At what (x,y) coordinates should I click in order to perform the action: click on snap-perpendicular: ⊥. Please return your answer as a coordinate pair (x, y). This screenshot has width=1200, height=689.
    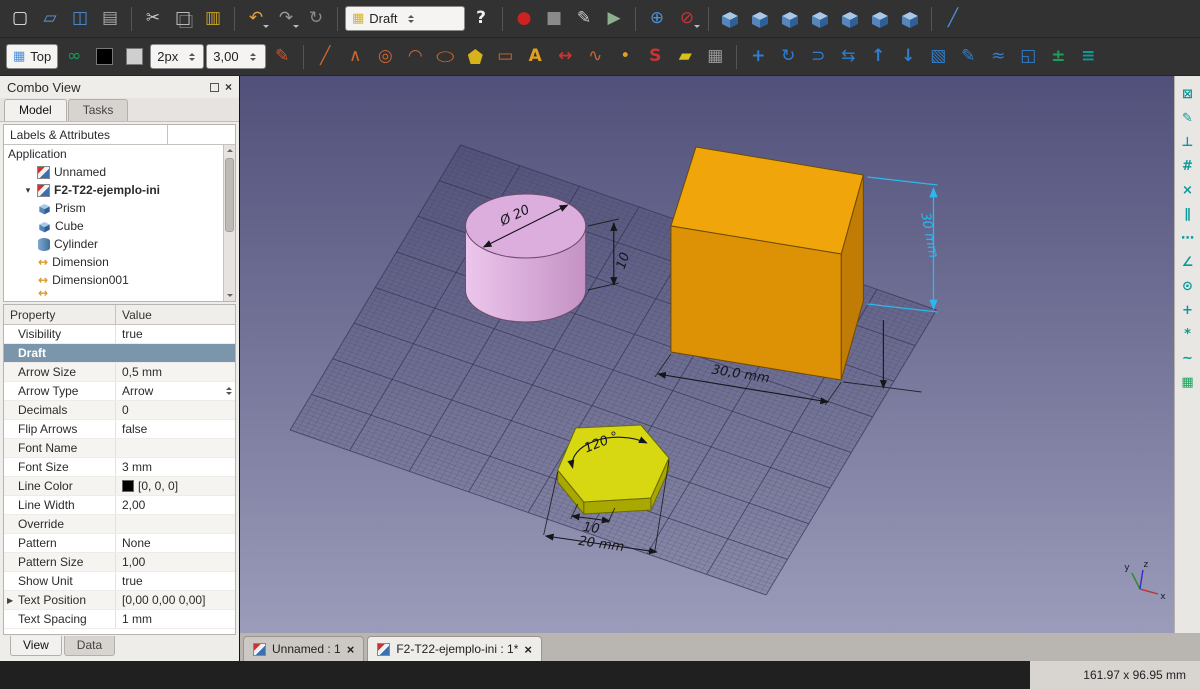
    Looking at the image, I should click on (1187, 142).